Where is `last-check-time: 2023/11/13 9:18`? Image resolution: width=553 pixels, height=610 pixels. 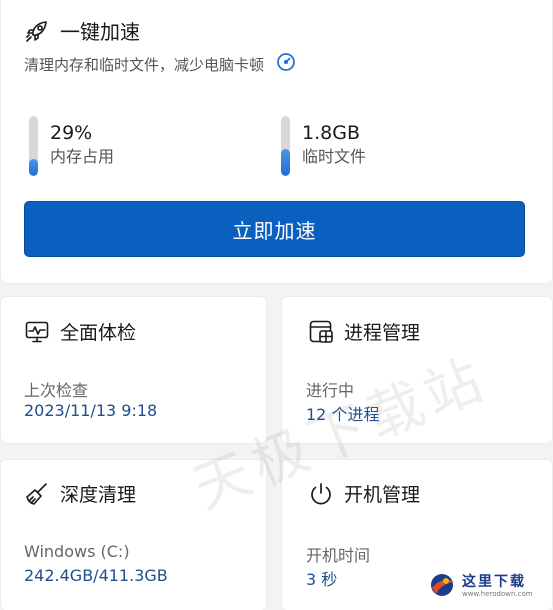
last-check-time: 2023/11/13 9:18 is located at coordinates (91, 410).